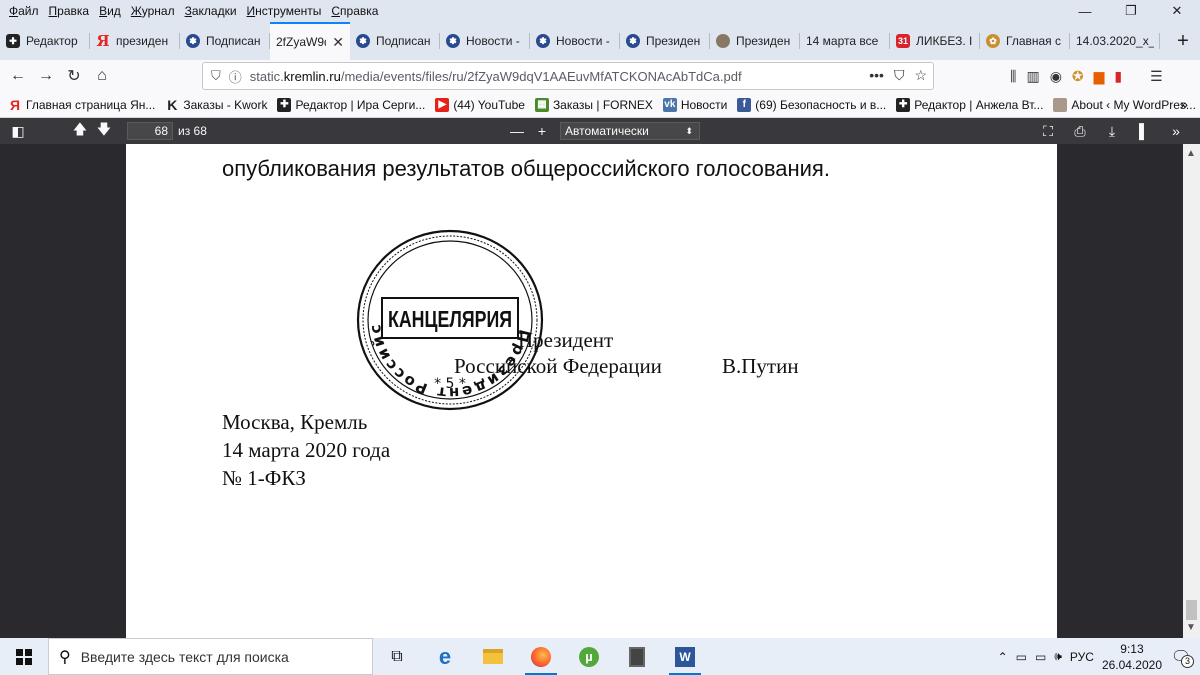 The height and width of the screenshot is (675, 1200). What do you see at coordinates (74, 76) in the screenshot?
I see `reload-icon: ↻` at bounding box center [74, 76].